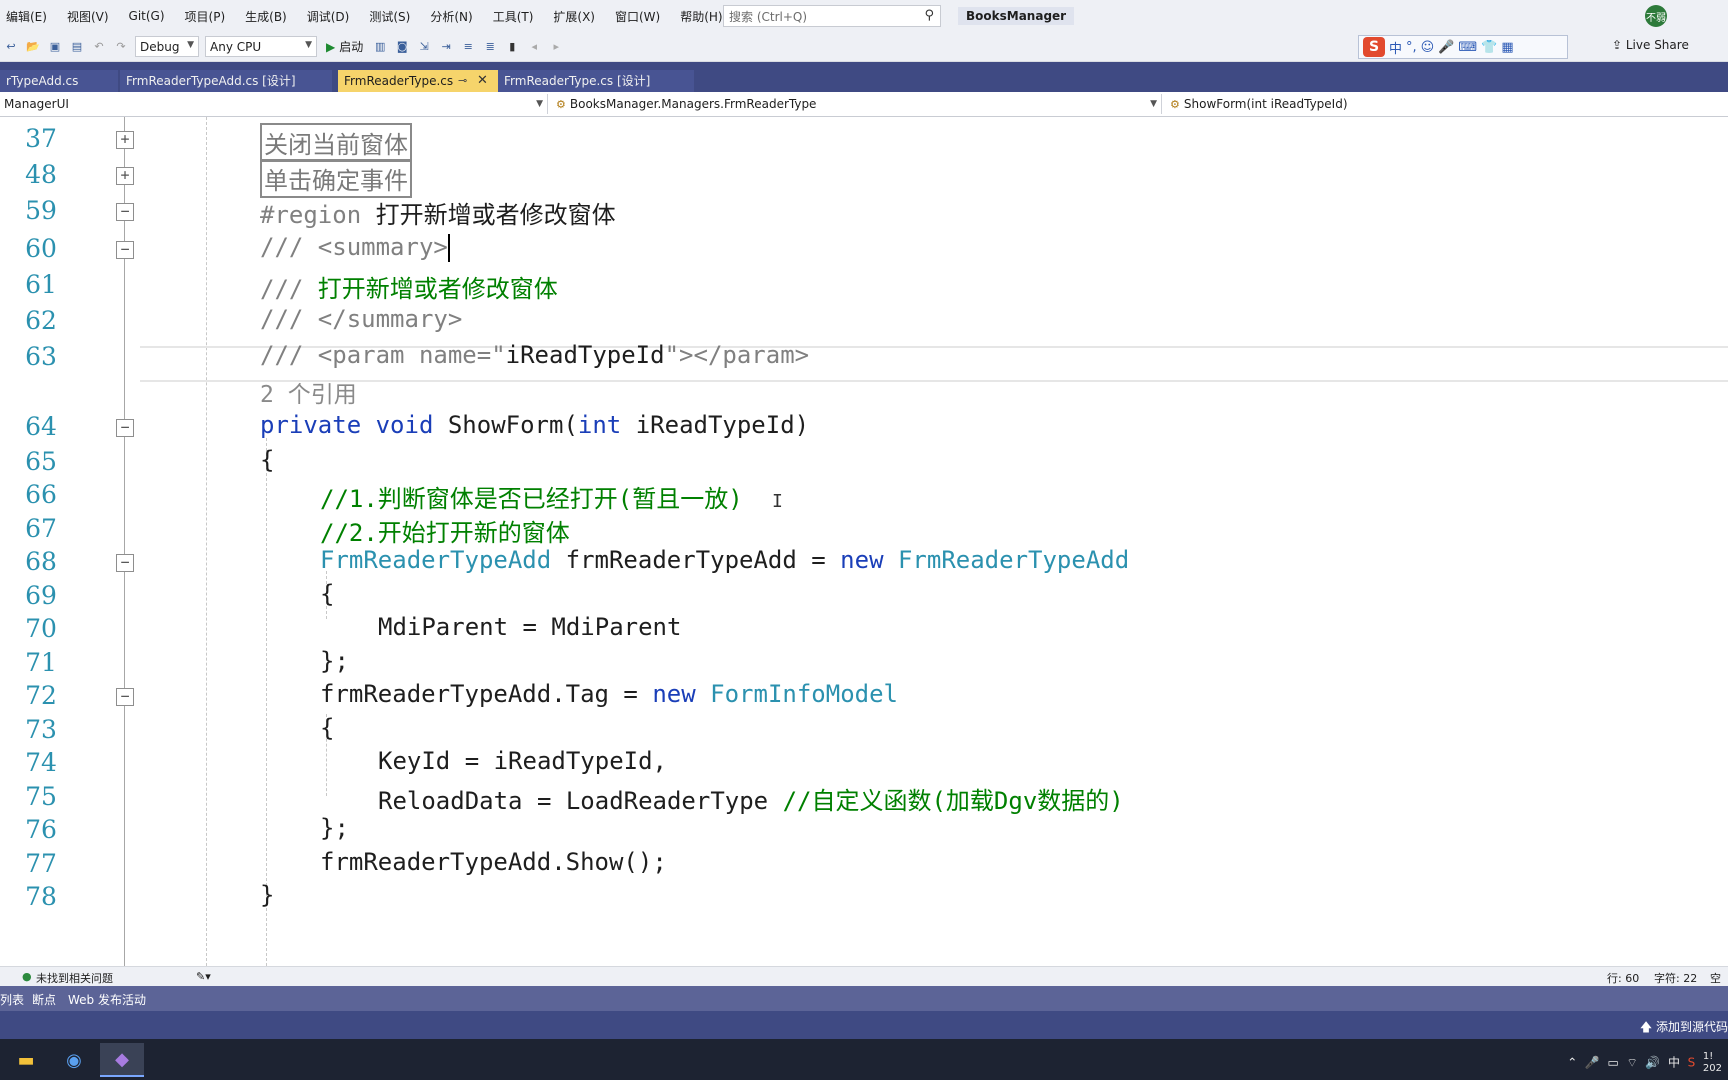 The width and height of the screenshot is (1728, 1080). Describe the element at coordinates (513, 16) in the screenshot. I see `menu-tools: 工具(T)` at that location.